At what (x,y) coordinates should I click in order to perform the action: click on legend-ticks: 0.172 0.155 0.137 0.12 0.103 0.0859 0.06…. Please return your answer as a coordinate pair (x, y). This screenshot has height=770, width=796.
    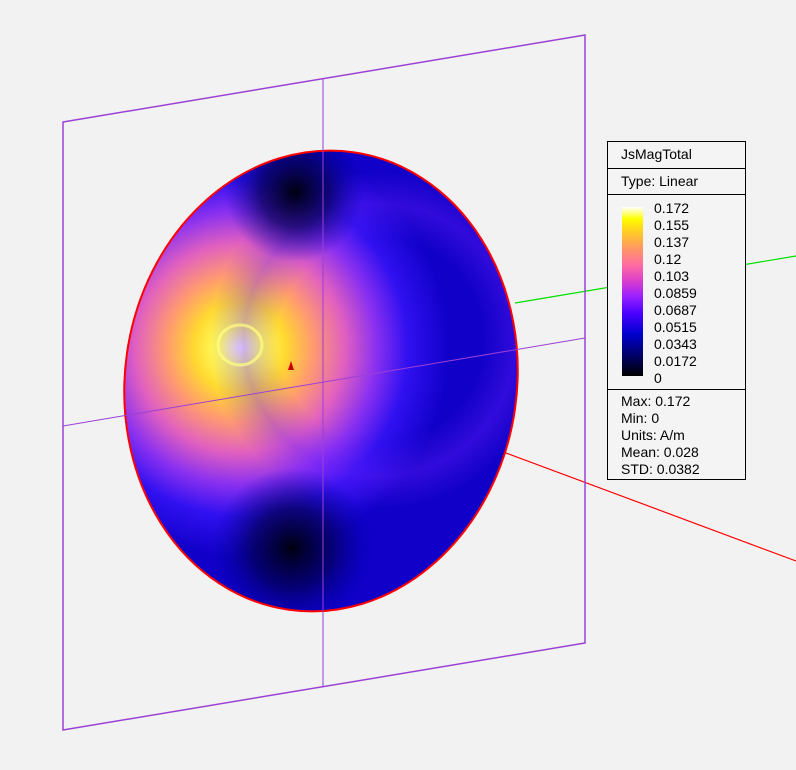
    Looking at the image, I should click on (675, 293).